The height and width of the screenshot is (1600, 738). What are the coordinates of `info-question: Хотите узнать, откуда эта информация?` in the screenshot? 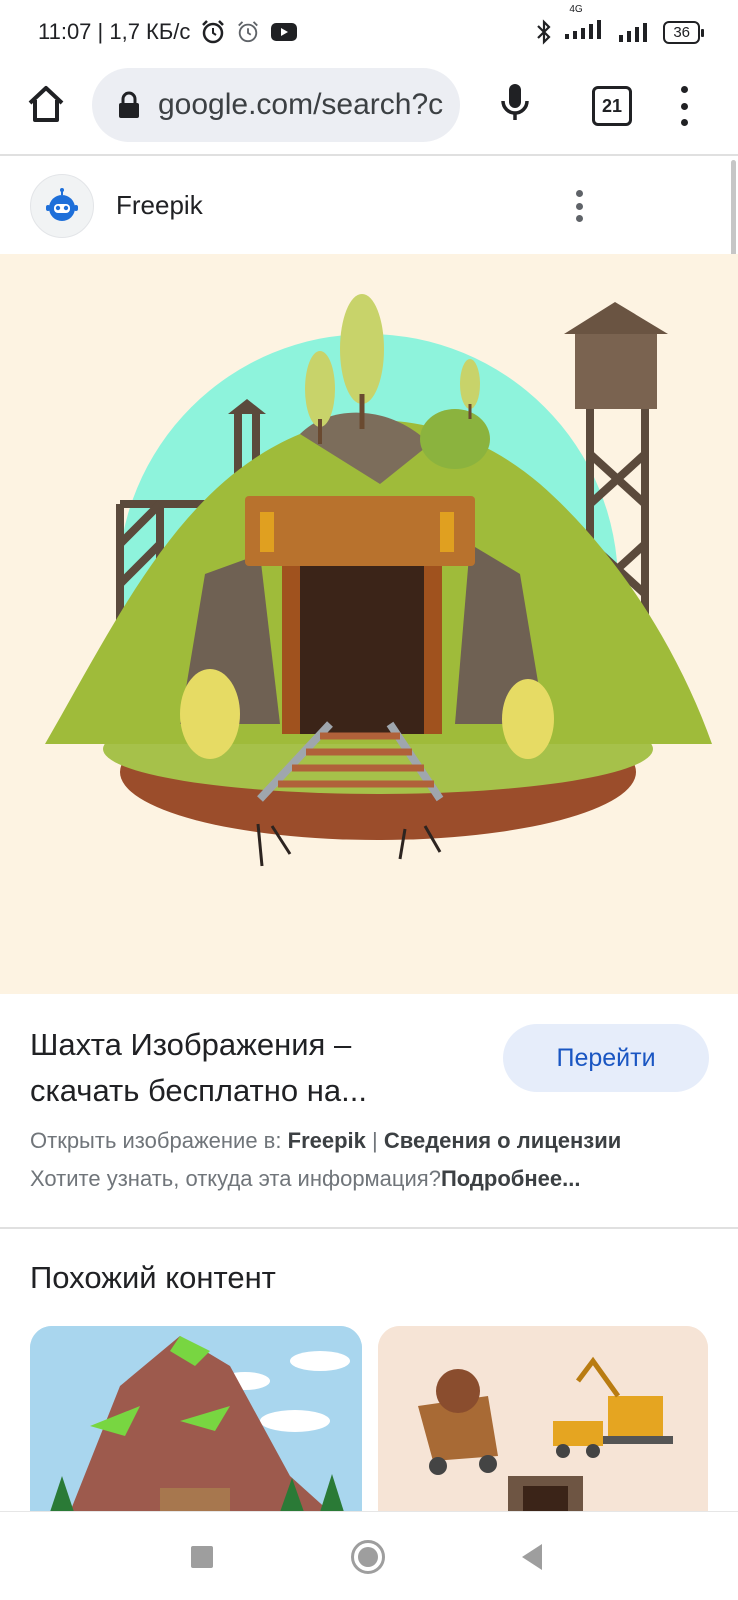 It's located at (235, 1178).